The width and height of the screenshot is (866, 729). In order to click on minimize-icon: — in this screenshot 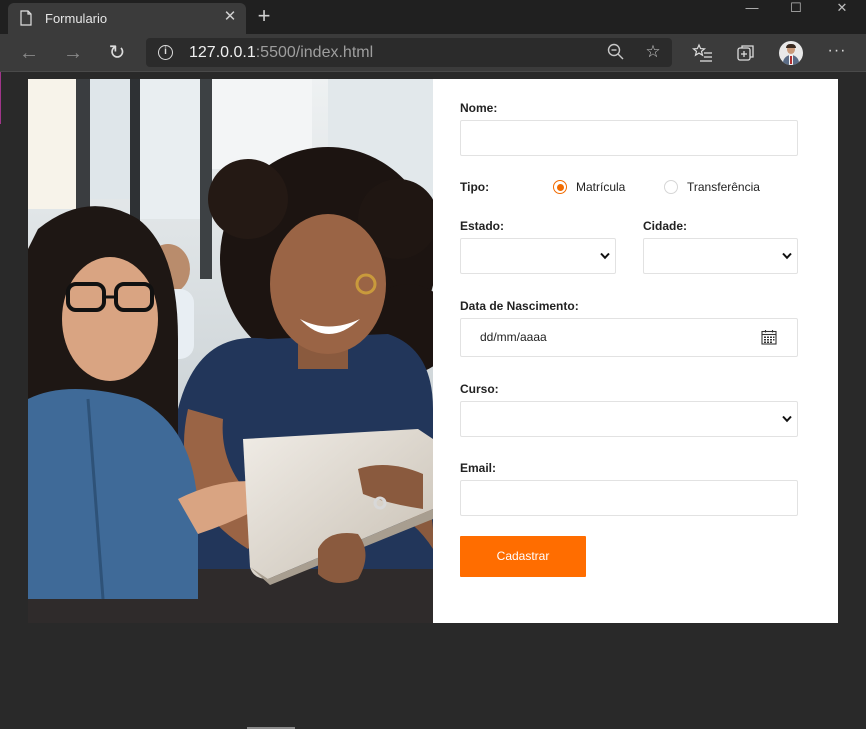, I will do `click(752, 8)`.